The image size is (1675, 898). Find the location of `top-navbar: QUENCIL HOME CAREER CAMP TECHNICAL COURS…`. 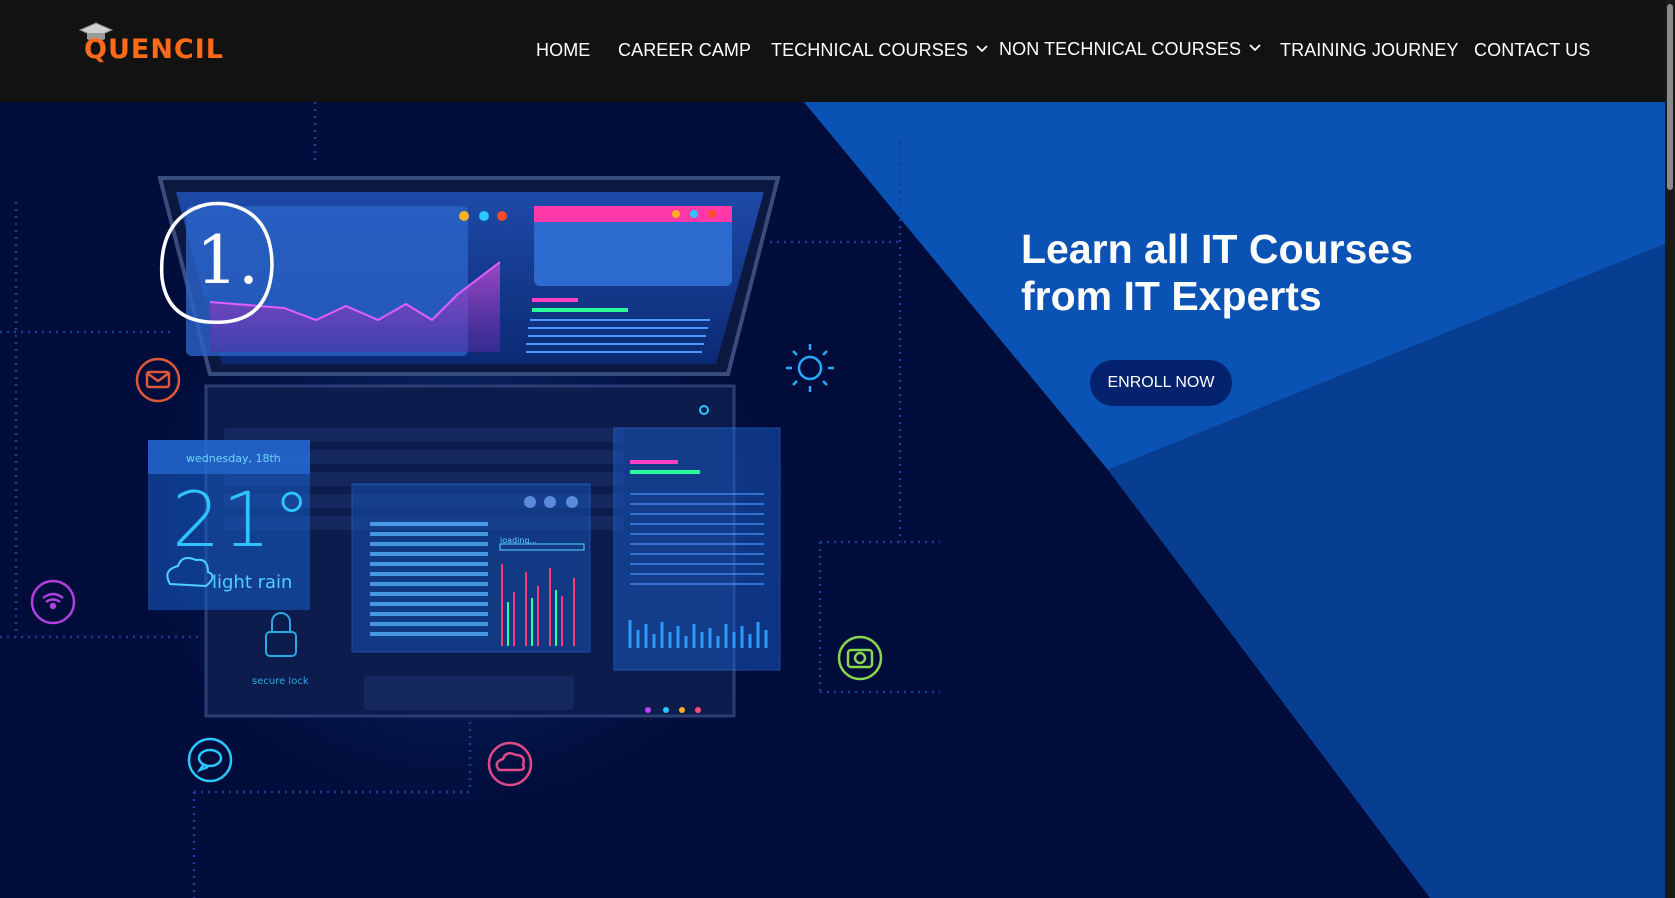

top-navbar: QUENCIL HOME CAREER CAMP TECHNICAL COURS… is located at coordinates (837, 51).